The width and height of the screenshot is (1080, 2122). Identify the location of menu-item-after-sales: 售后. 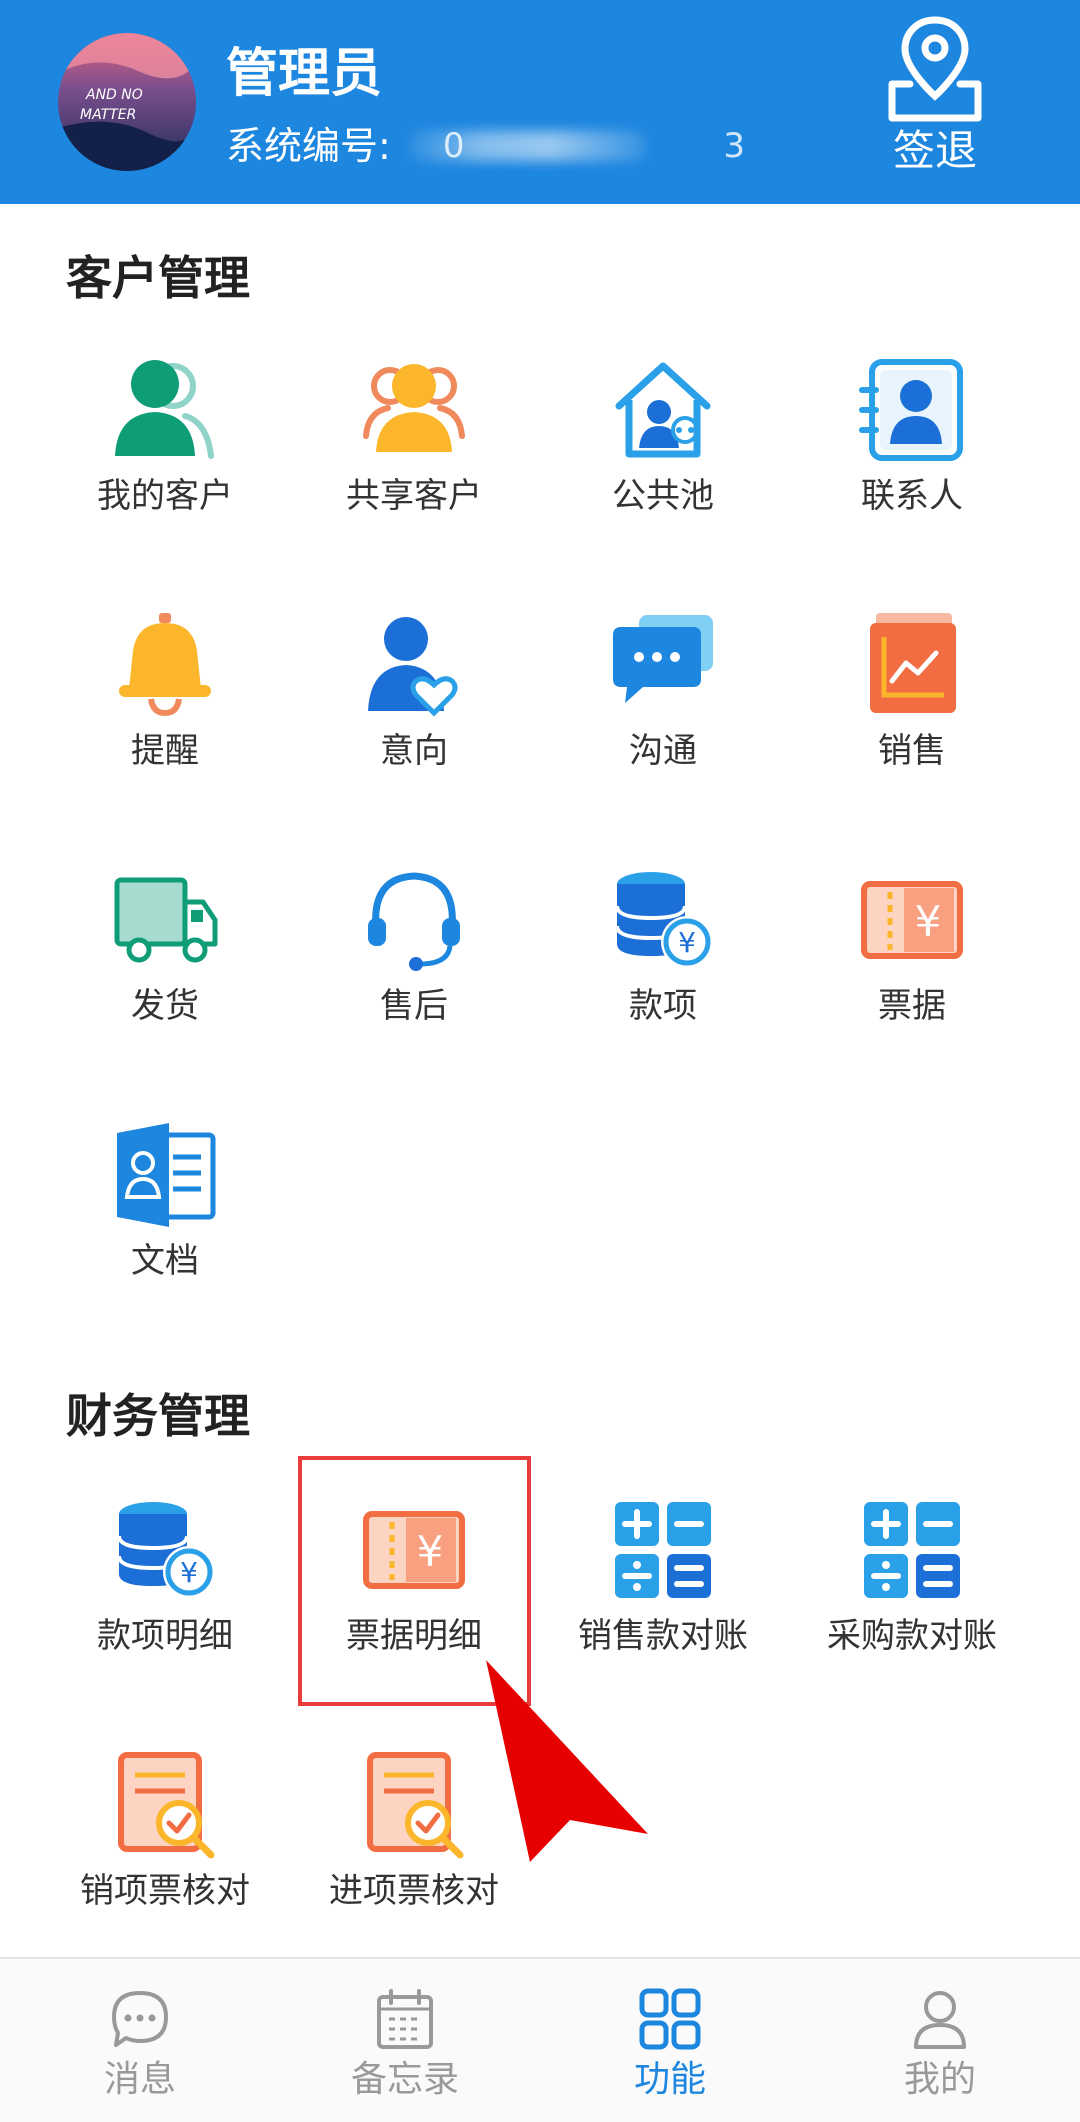
(414, 966).